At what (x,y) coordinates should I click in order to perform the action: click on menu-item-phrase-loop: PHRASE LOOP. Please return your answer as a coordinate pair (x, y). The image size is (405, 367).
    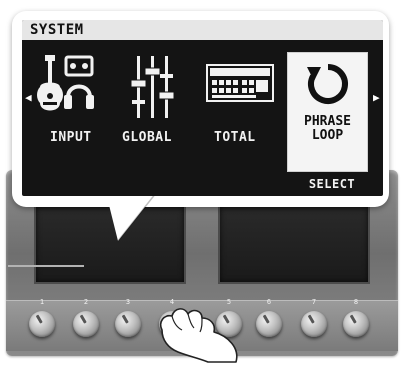
    Looking at the image, I should click on (327, 112).